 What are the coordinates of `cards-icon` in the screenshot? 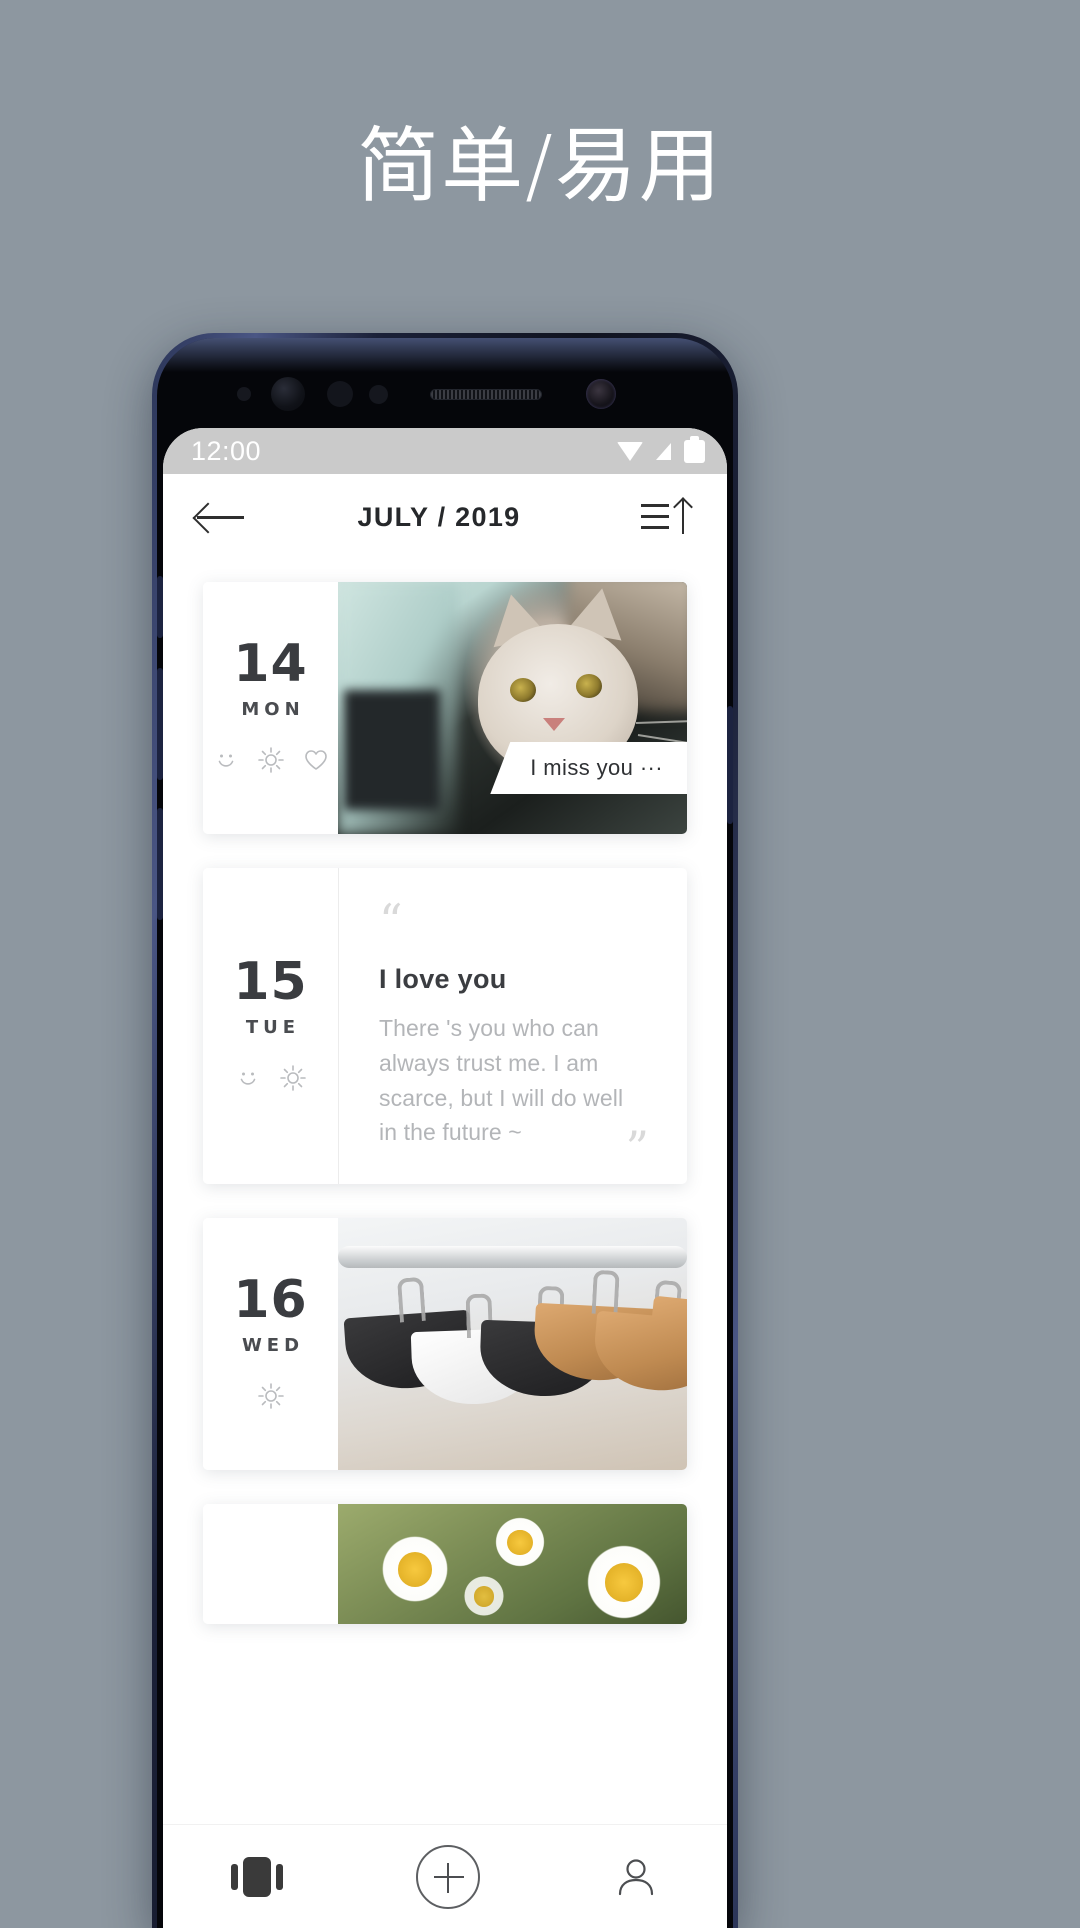 It's located at (257, 1877).